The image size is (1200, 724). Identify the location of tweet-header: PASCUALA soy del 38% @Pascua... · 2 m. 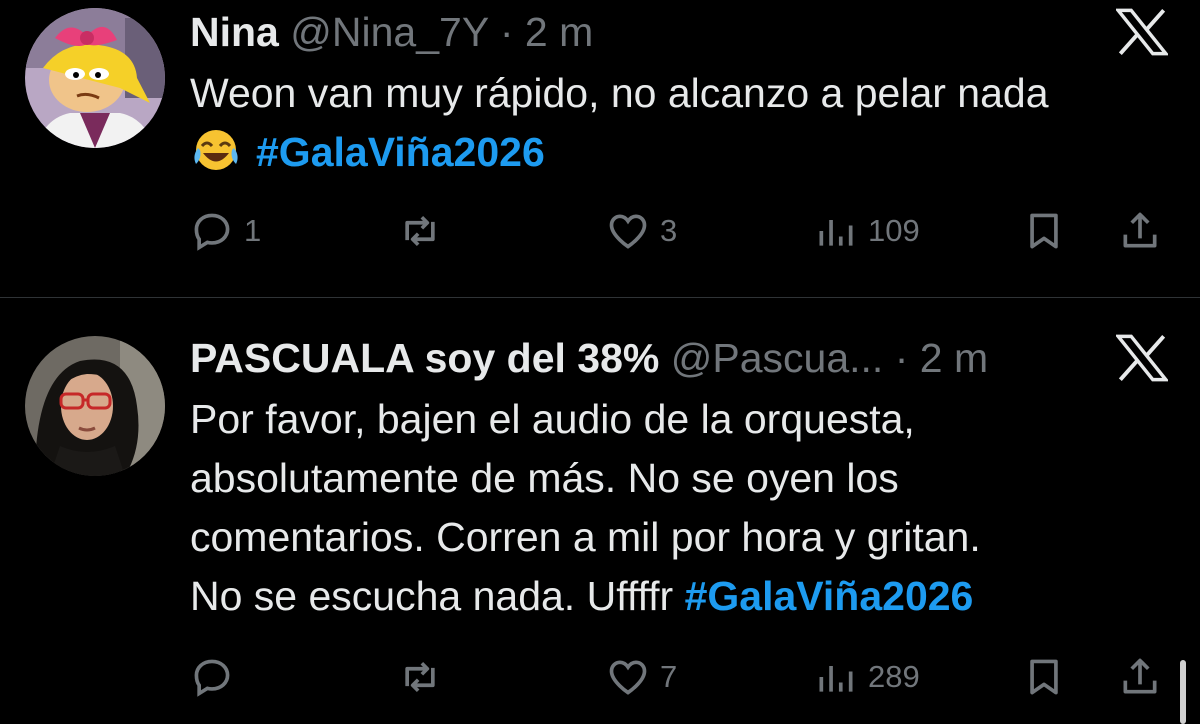
(640, 358).